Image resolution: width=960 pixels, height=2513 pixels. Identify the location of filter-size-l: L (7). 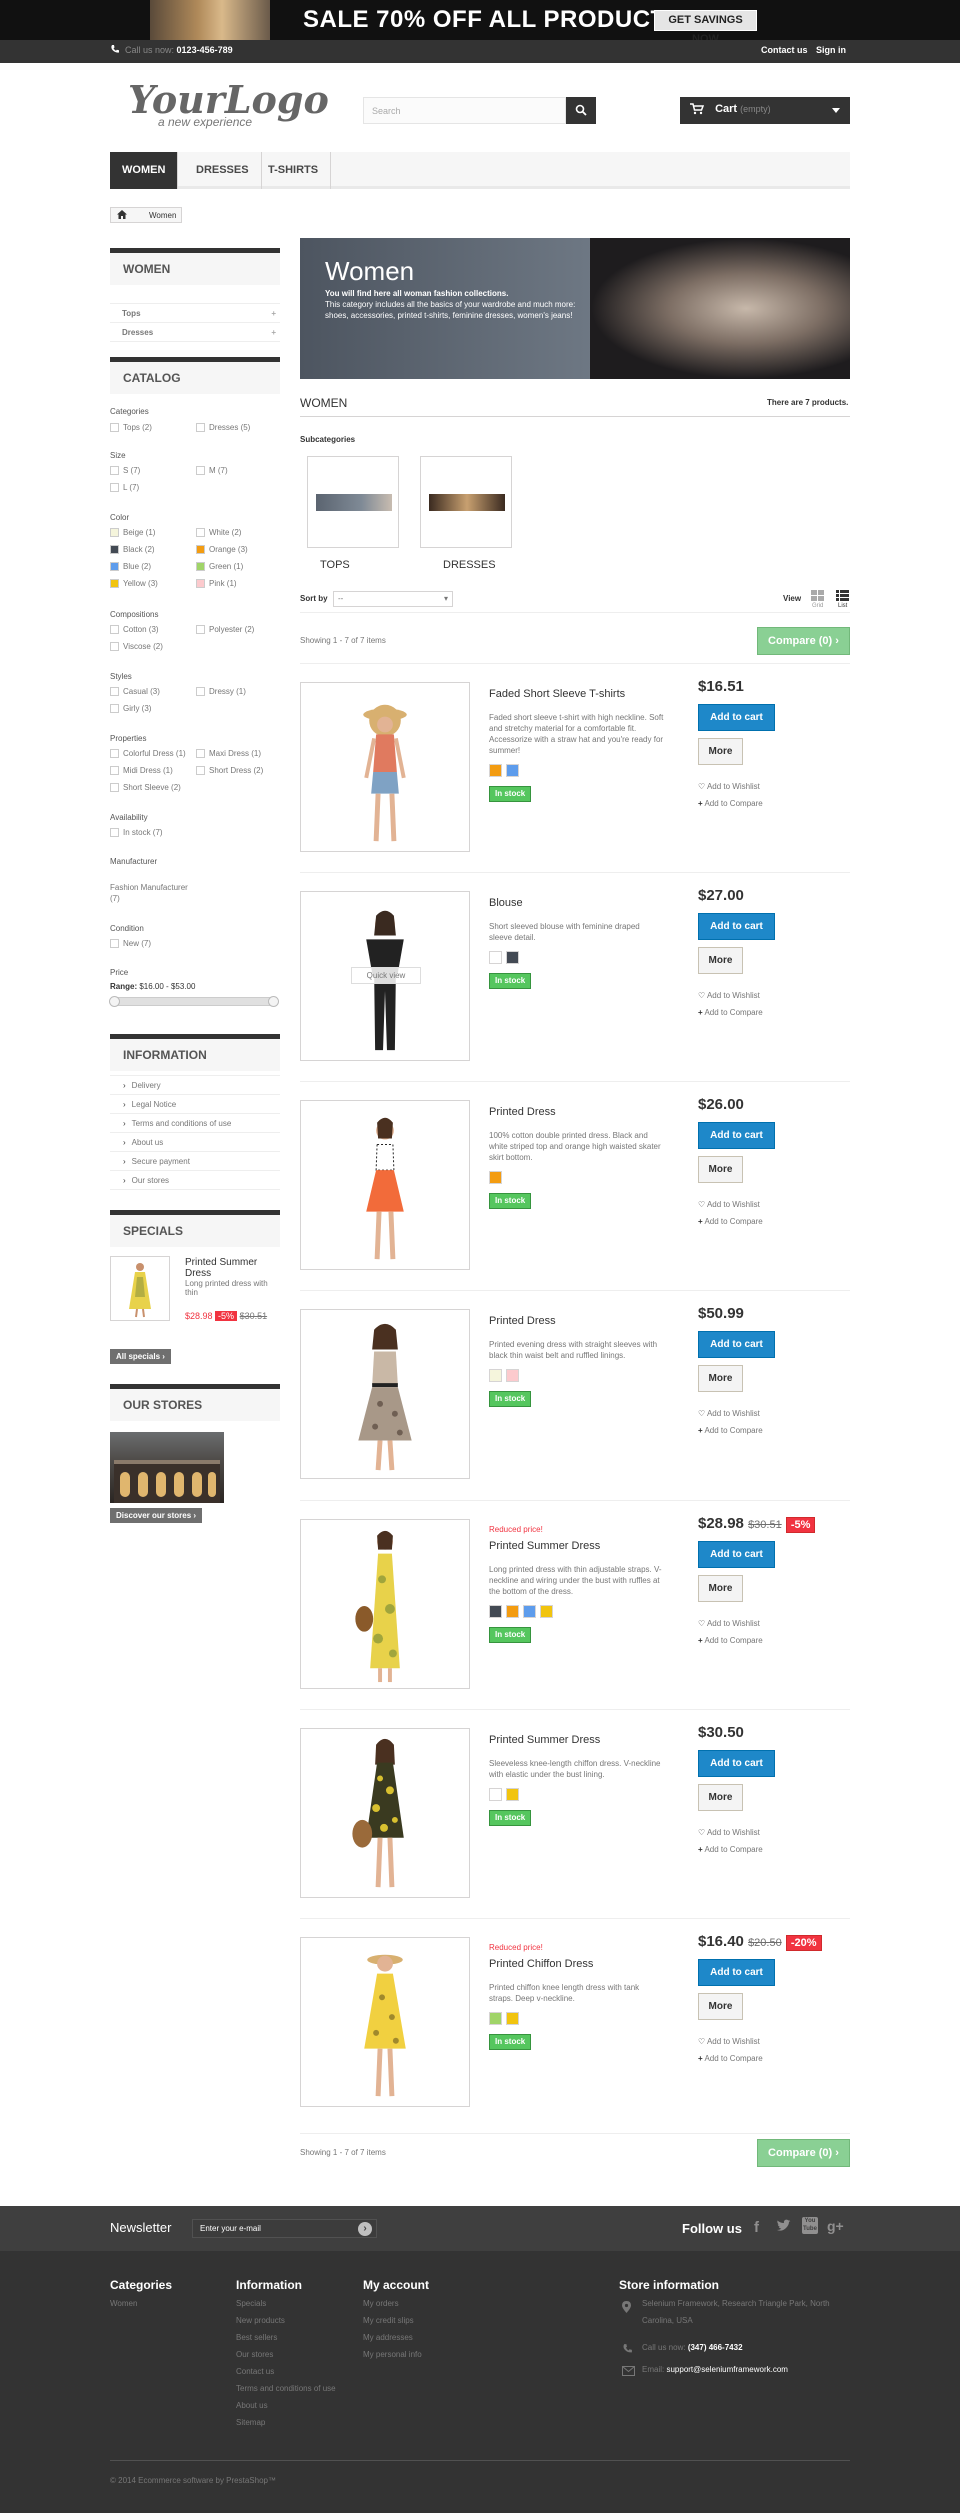
(124, 488).